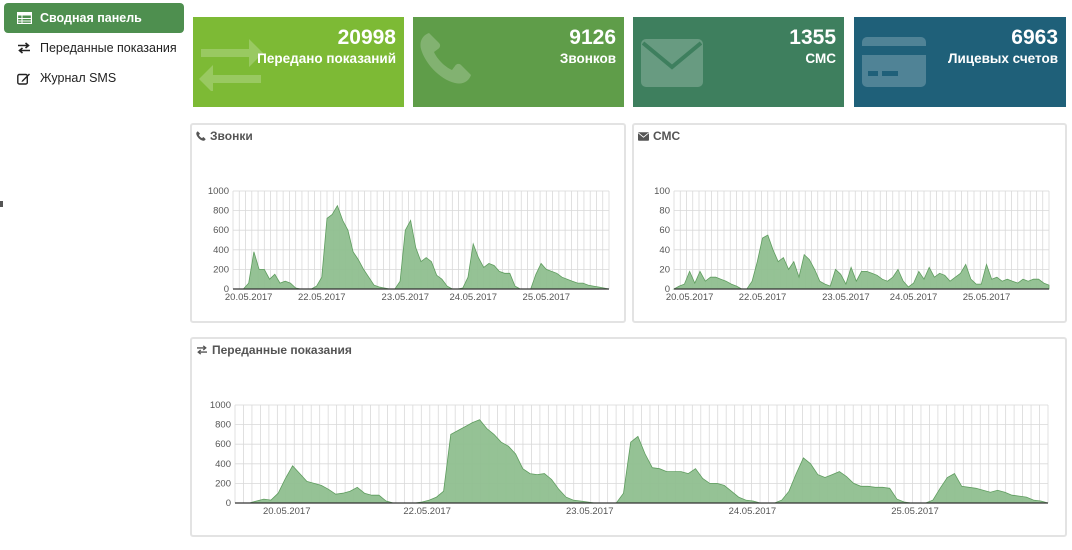 The height and width of the screenshot is (550, 1072). I want to click on tile-label: СМС, so click(820, 58).